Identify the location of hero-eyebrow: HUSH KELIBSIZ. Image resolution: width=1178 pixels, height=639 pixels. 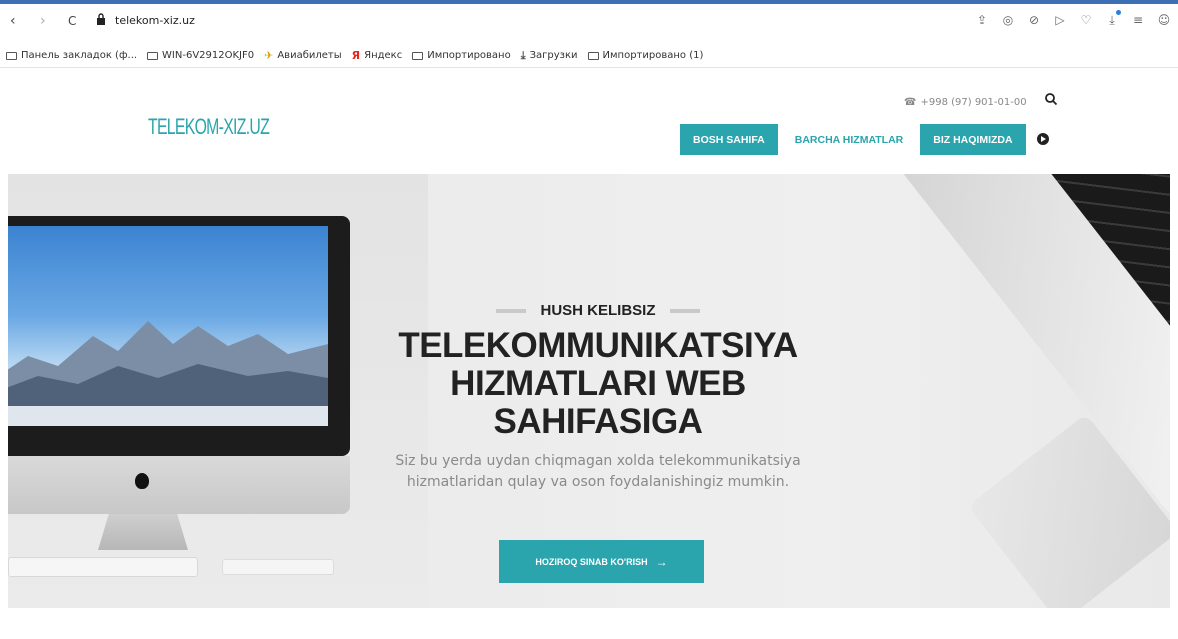
(598, 310).